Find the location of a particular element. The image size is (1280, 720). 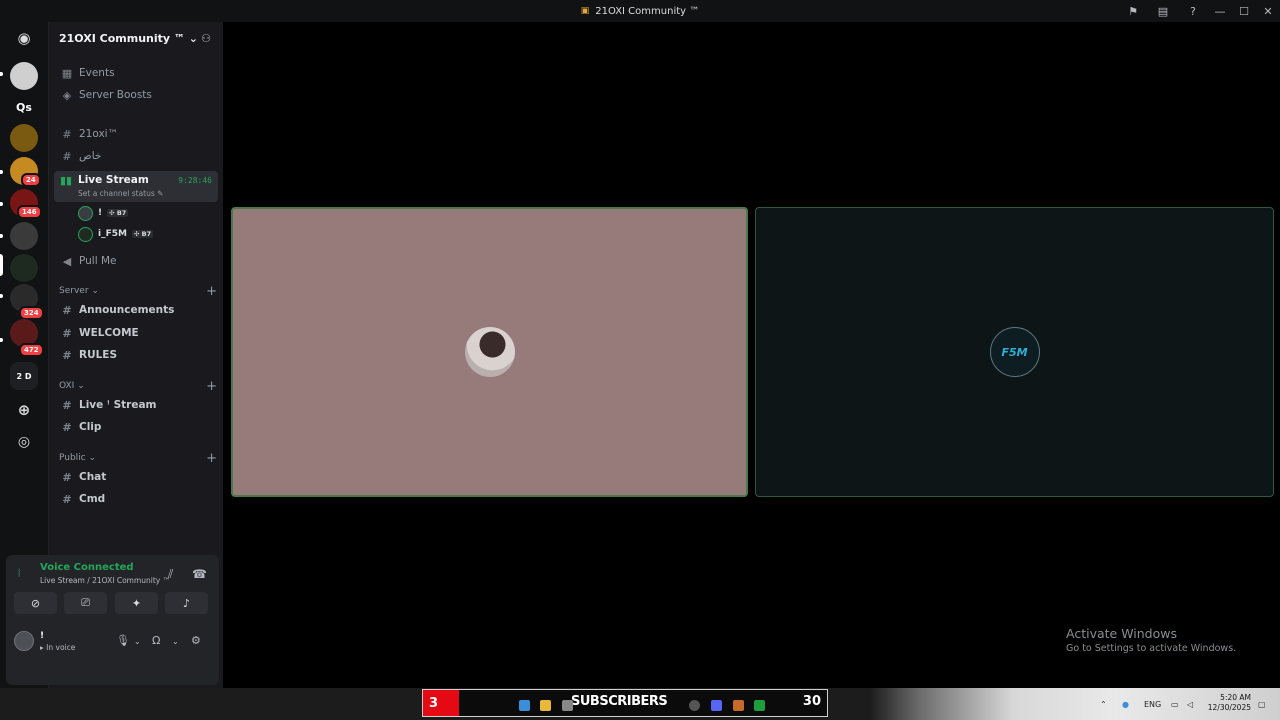

add-server-icon: ⊕ is located at coordinates (24, 410).